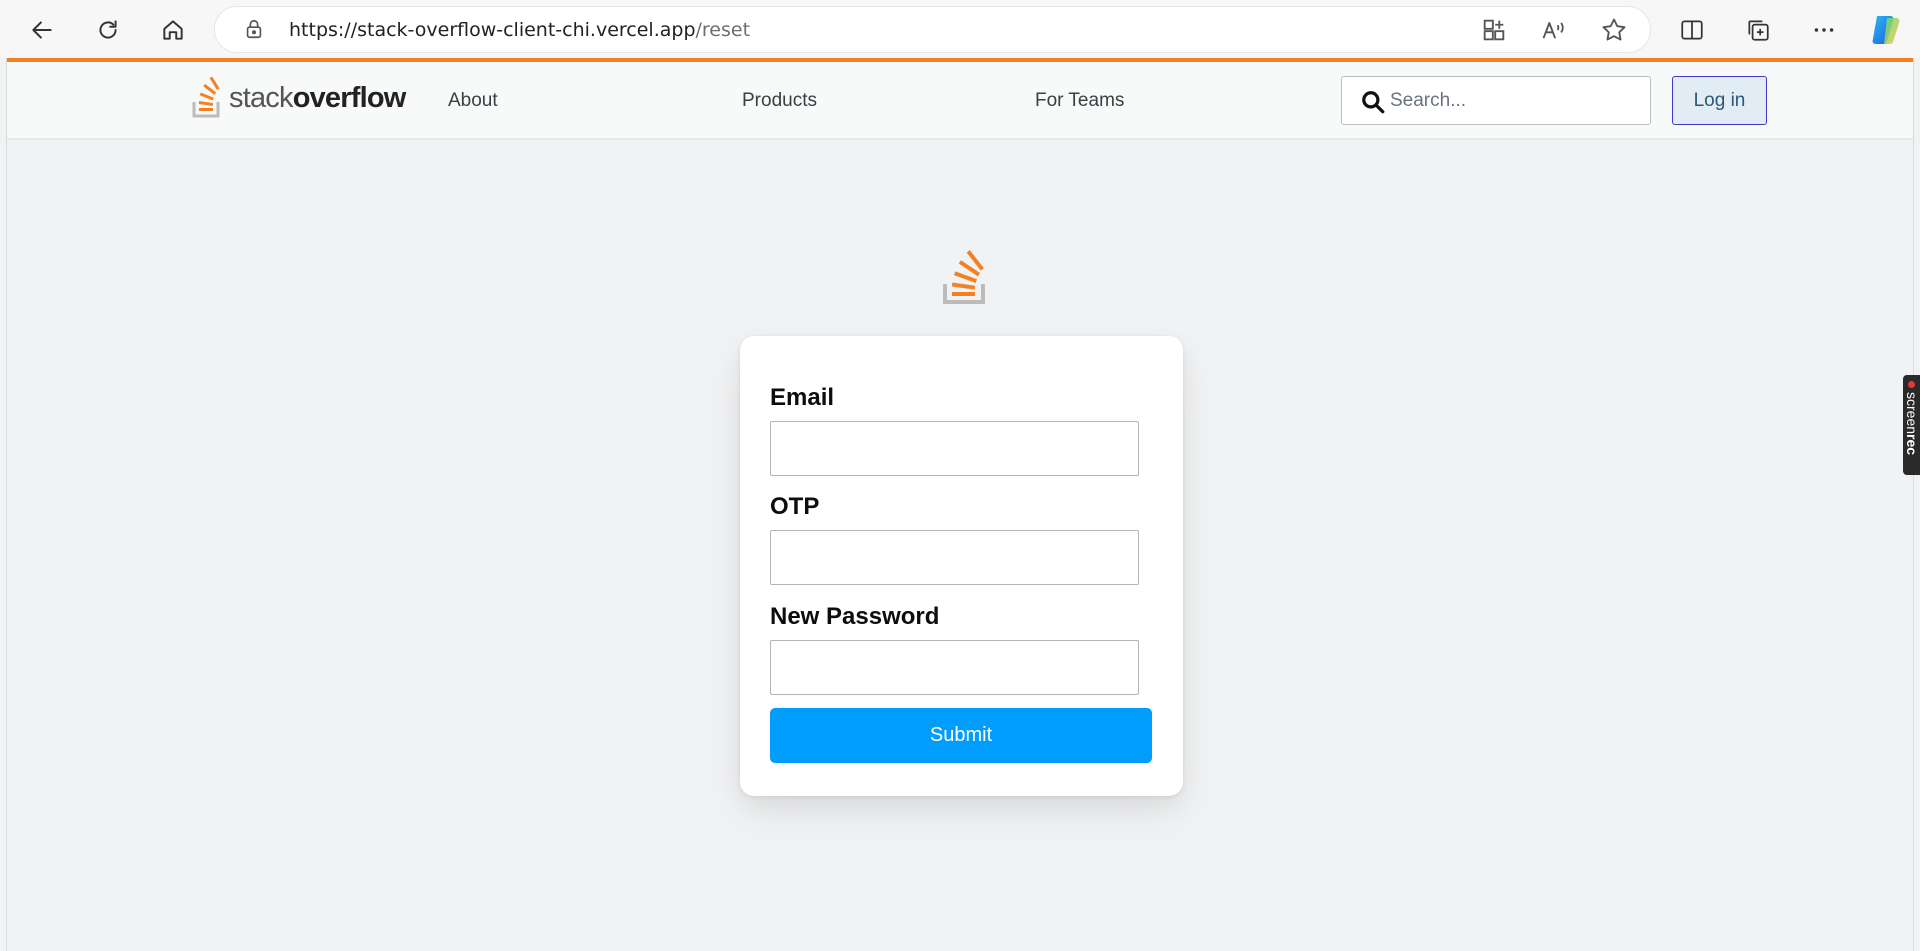 This screenshot has height=951, width=1920. What do you see at coordinates (1719, 100) in the screenshot?
I see `login-button: Log in` at bounding box center [1719, 100].